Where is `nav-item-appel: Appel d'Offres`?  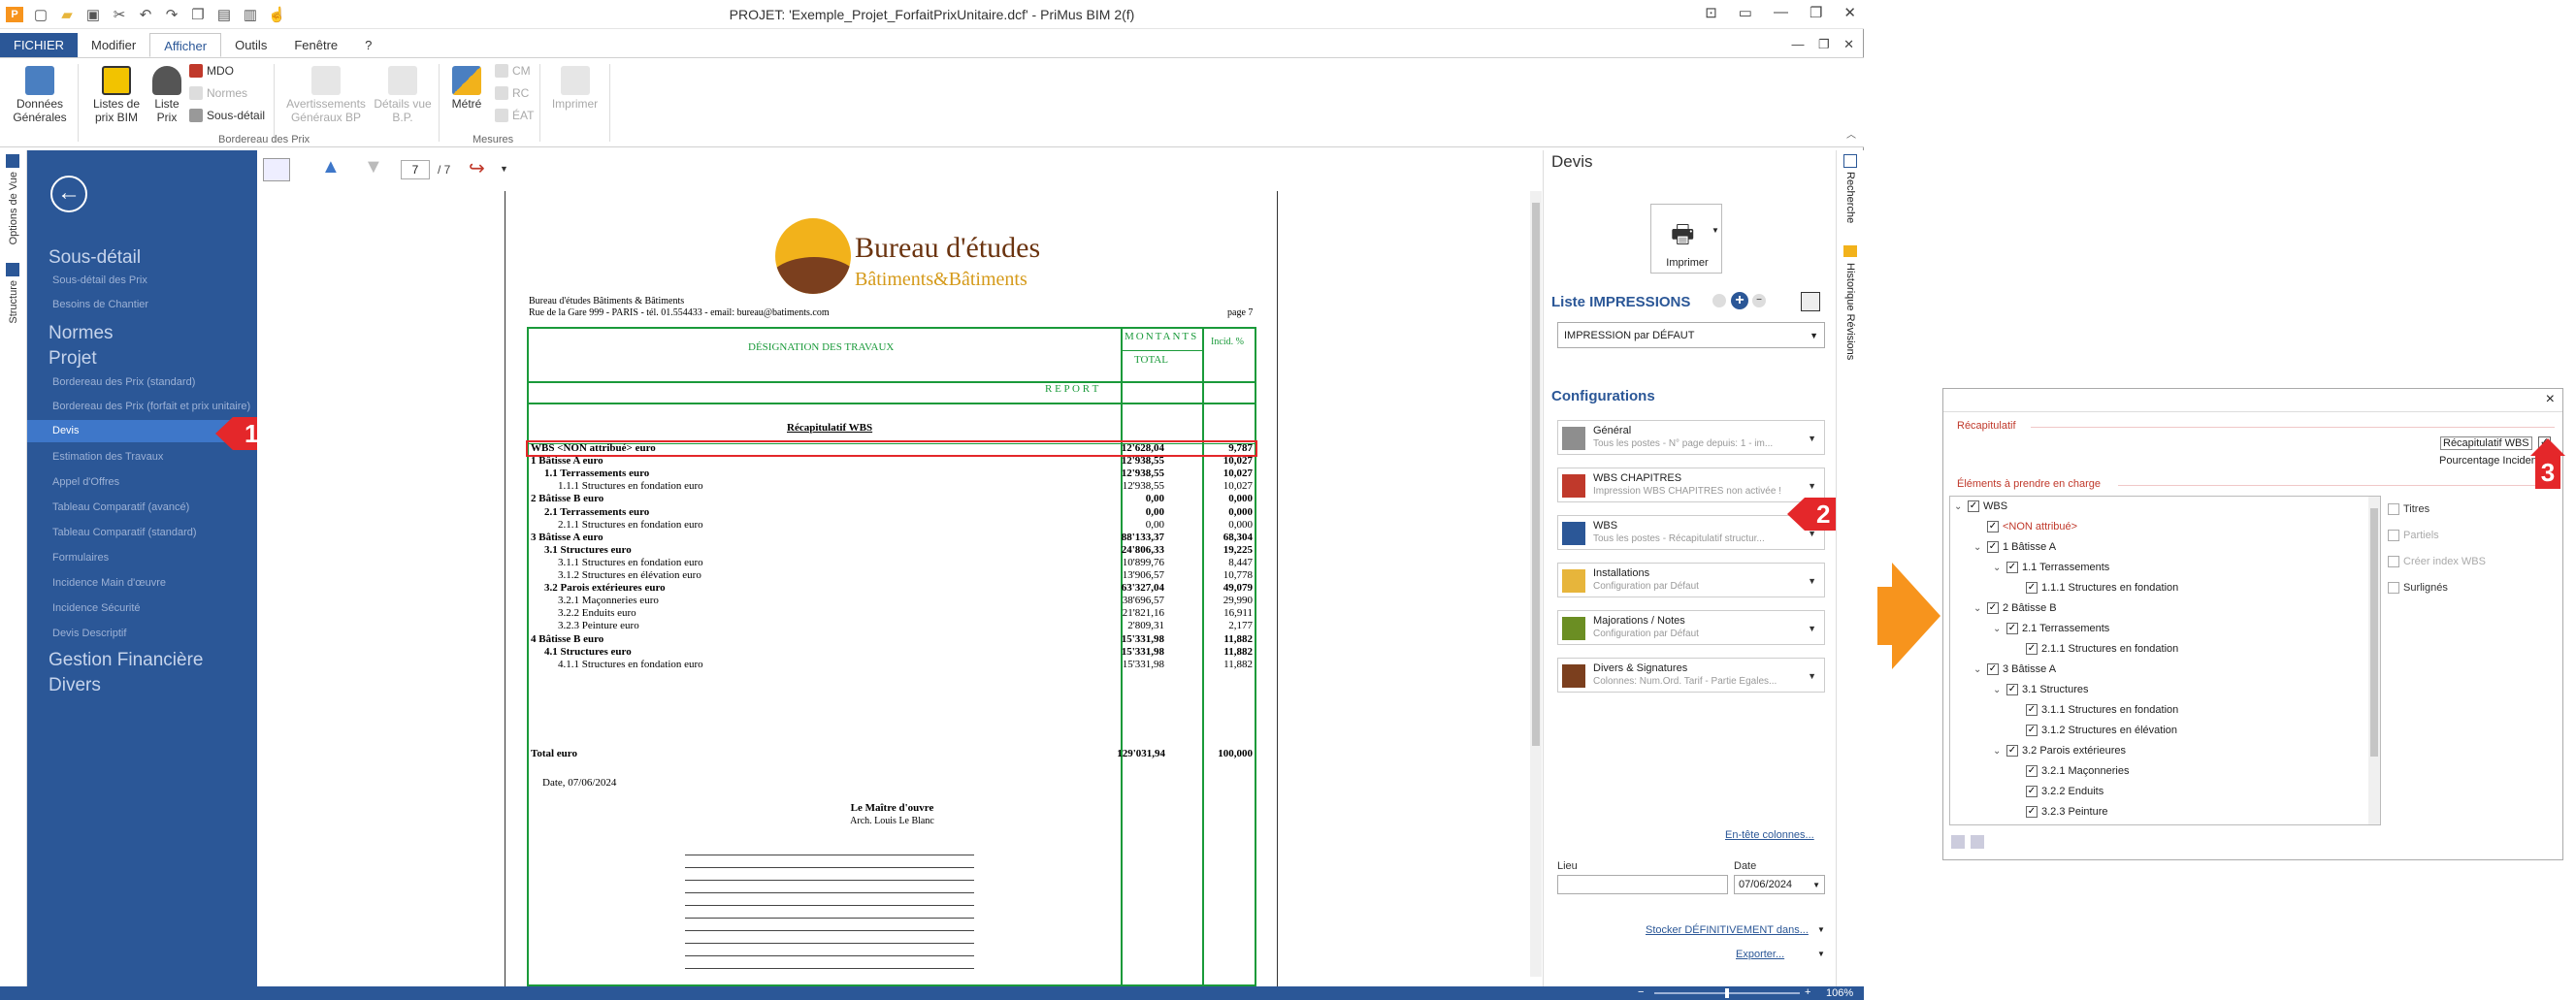
nav-item-appel: Appel d'Offres is located at coordinates (86, 482).